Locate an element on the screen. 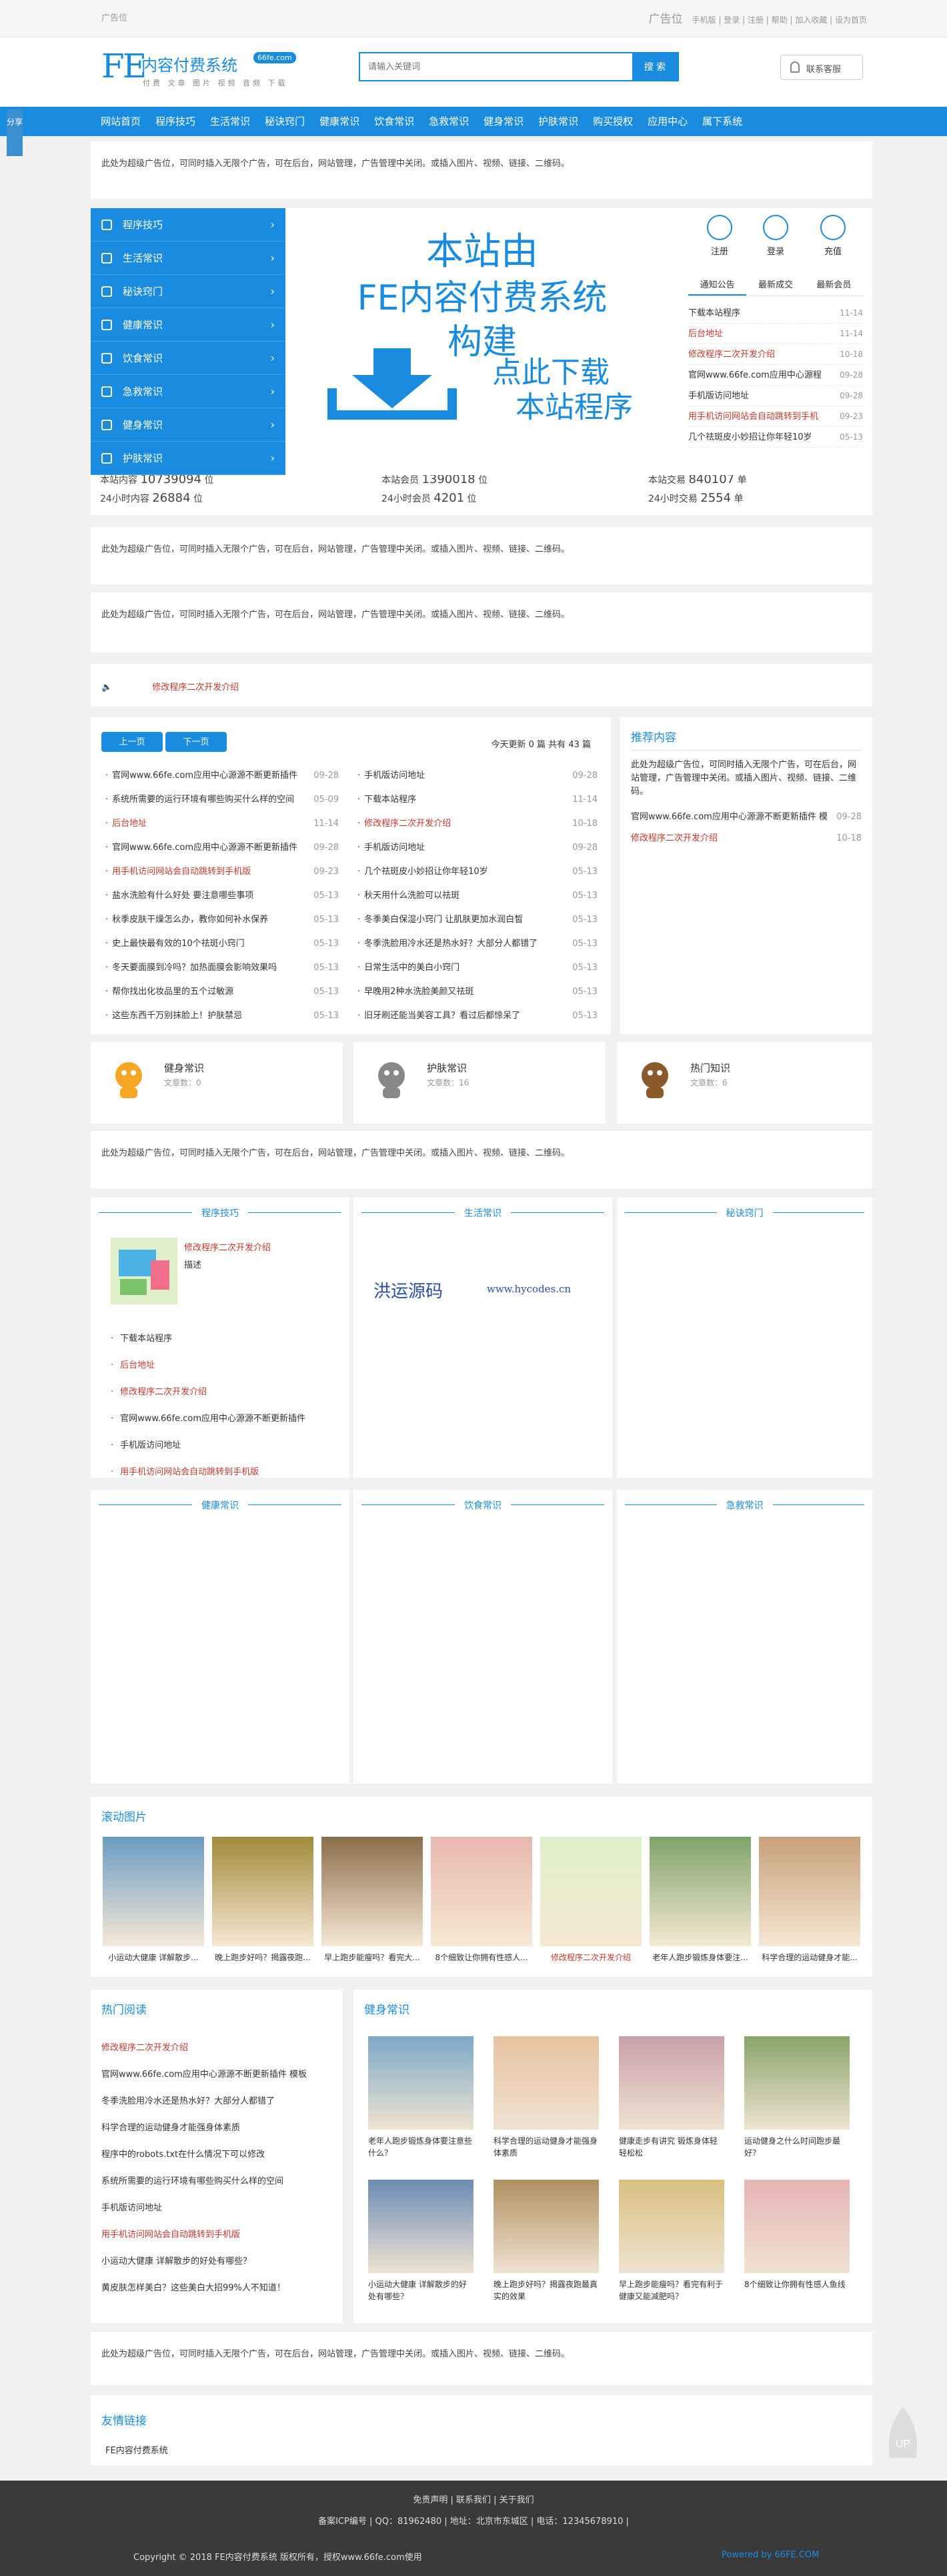 This screenshot has width=947, height=2576. fitness-caption: 运动健身之什么时间跑步最好？ is located at coordinates (797, 2147).